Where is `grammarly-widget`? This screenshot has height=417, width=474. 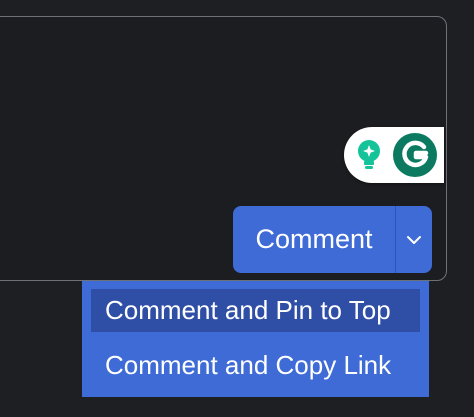 grammarly-widget is located at coordinates (394, 155).